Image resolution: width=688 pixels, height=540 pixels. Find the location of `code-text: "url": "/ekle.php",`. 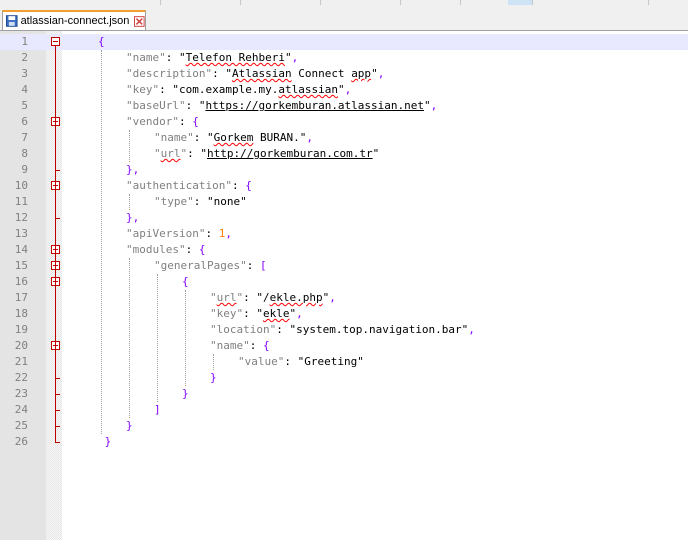

code-text: "url": "/ekle.php", is located at coordinates (273, 298).